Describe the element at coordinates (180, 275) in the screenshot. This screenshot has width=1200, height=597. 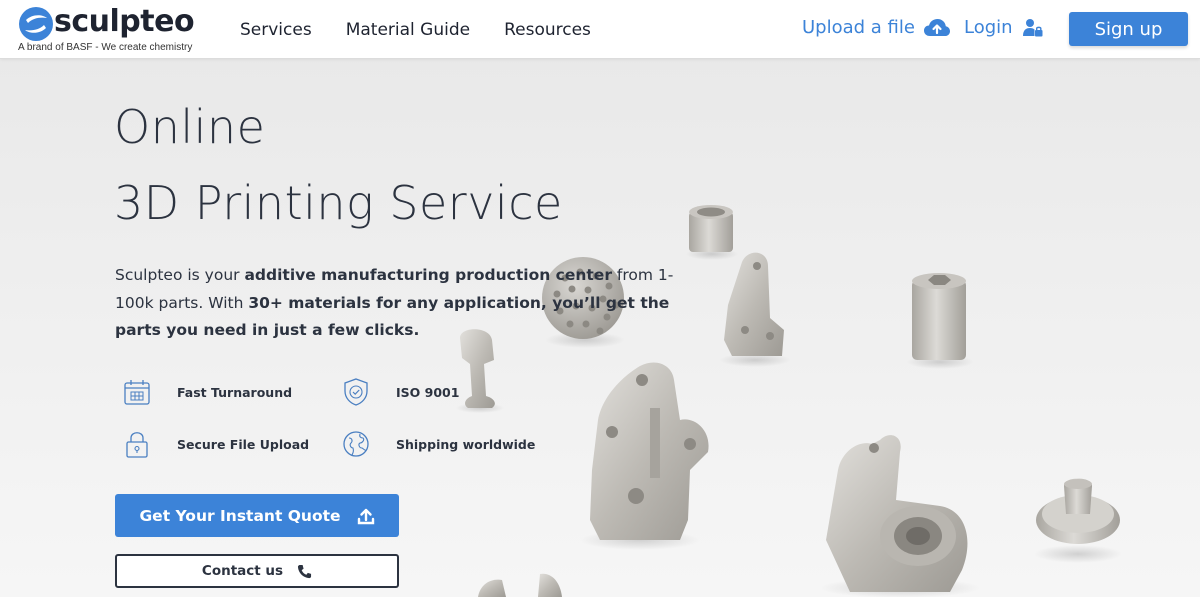
I see `desc-part: Sculpteo is your` at that location.